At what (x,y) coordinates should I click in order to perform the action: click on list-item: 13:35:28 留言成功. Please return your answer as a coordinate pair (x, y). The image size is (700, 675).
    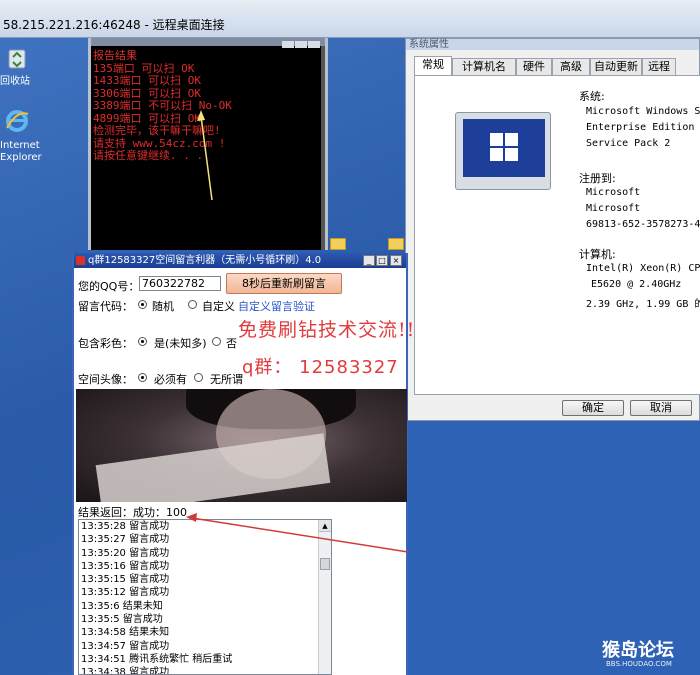
    Looking at the image, I should click on (125, 526).